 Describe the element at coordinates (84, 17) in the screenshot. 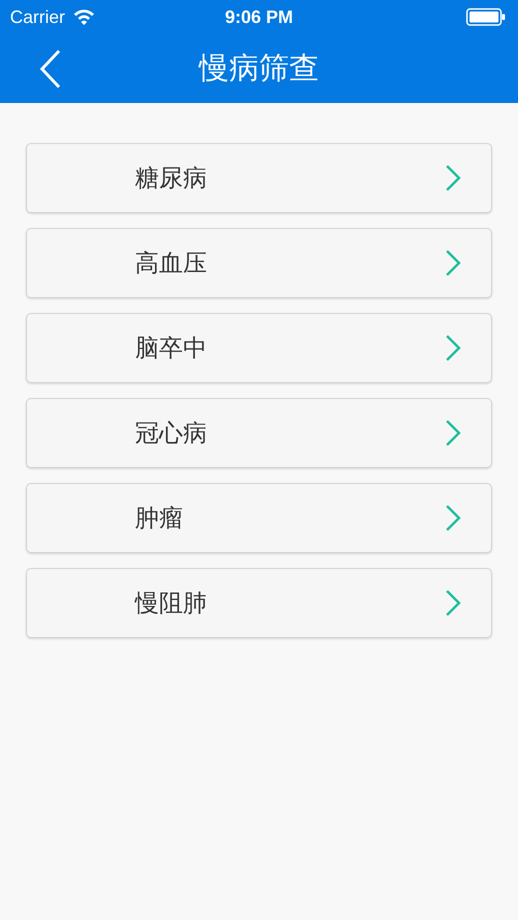

I see `wifi-icon` at that location.